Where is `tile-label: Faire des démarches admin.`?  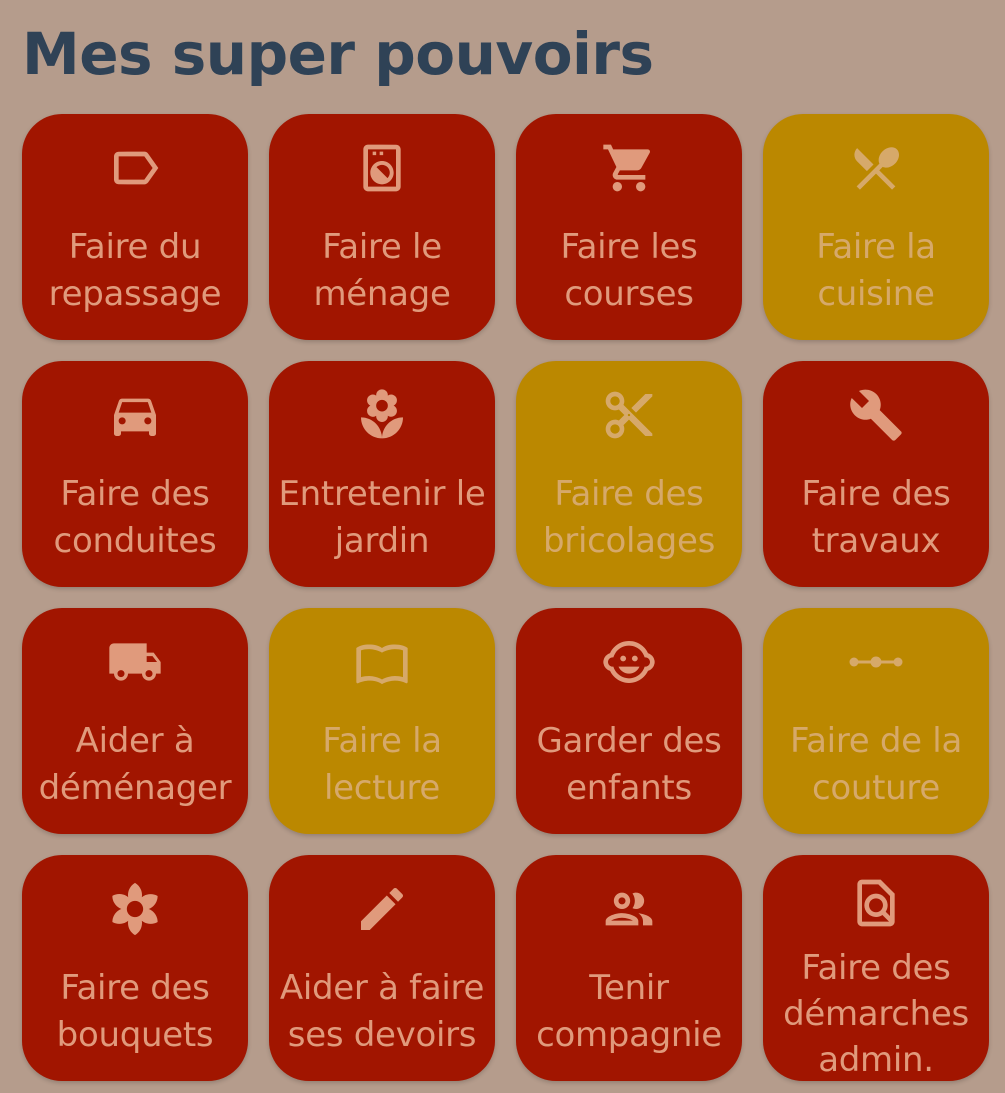
tile-label: Faire des démarches admin. is located at coordinates (876, 1014).